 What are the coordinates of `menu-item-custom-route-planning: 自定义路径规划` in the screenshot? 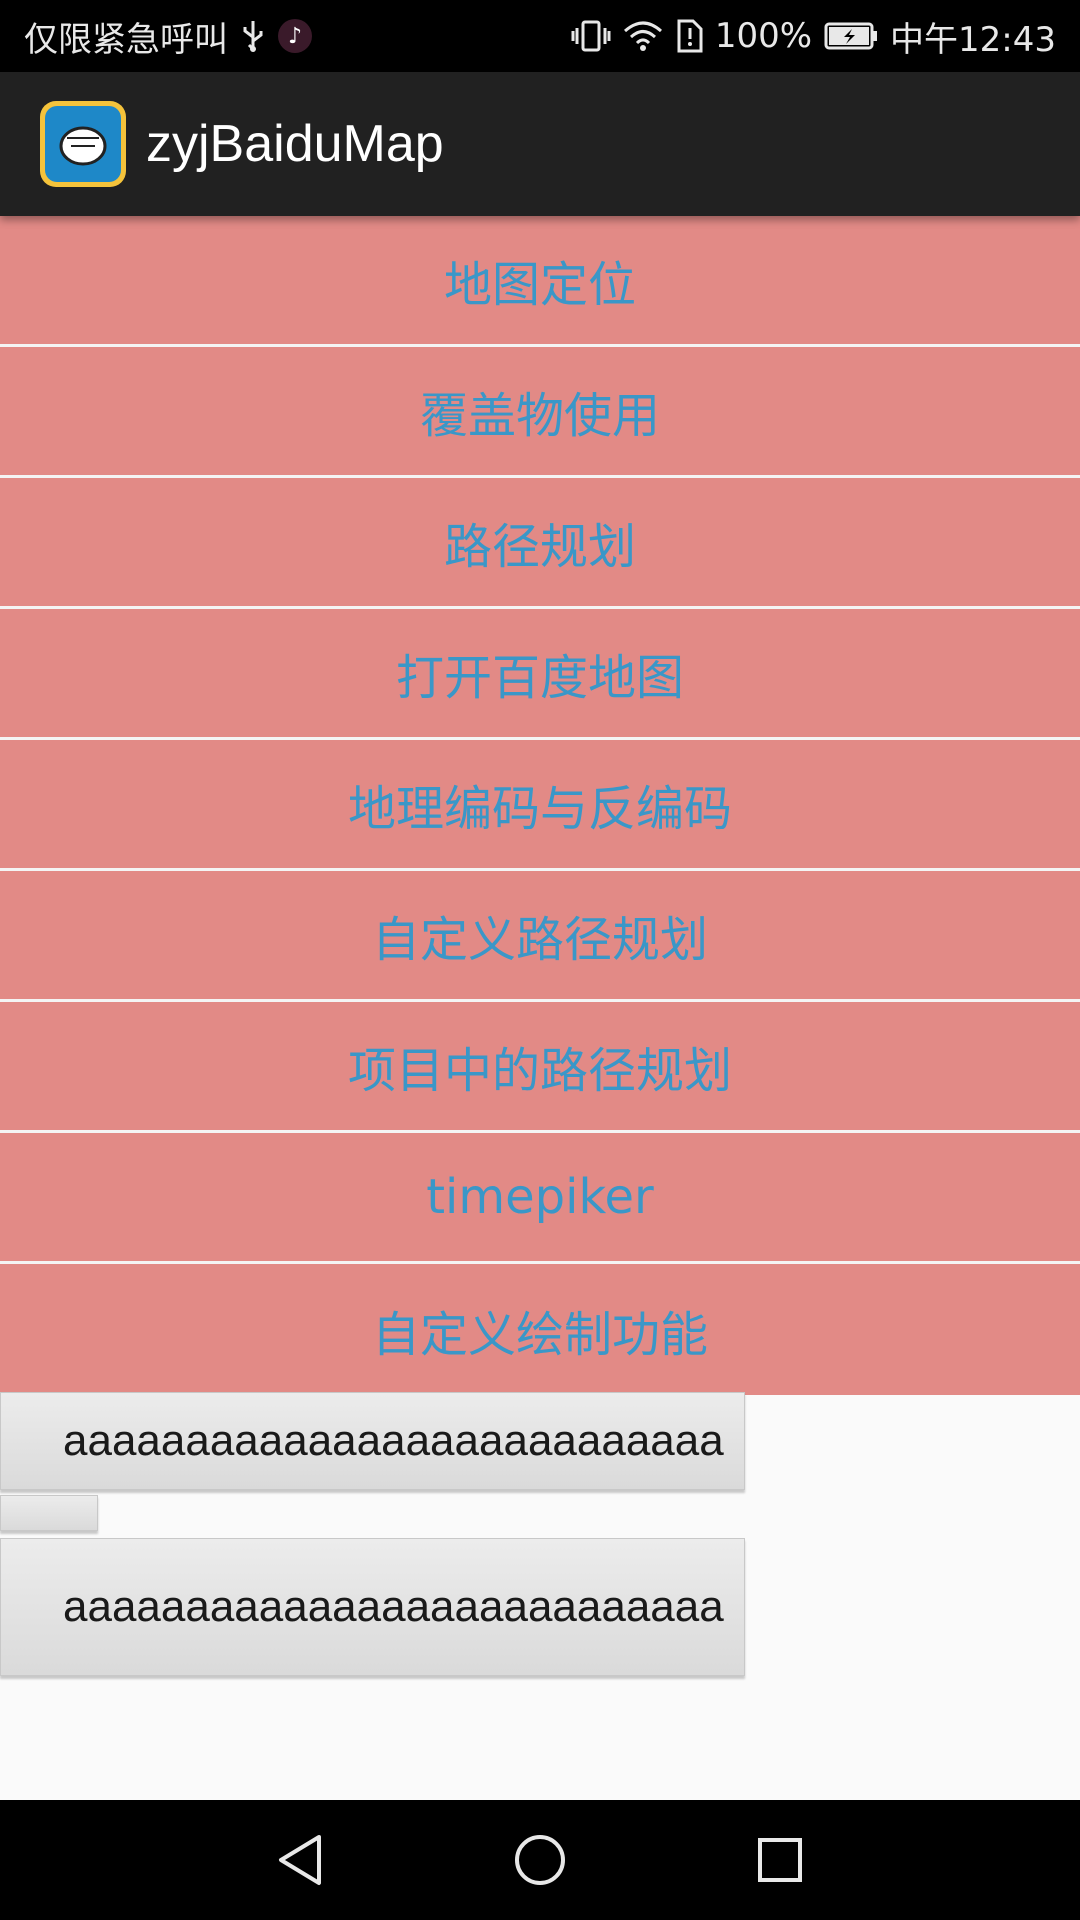 It's located at (540, 936).